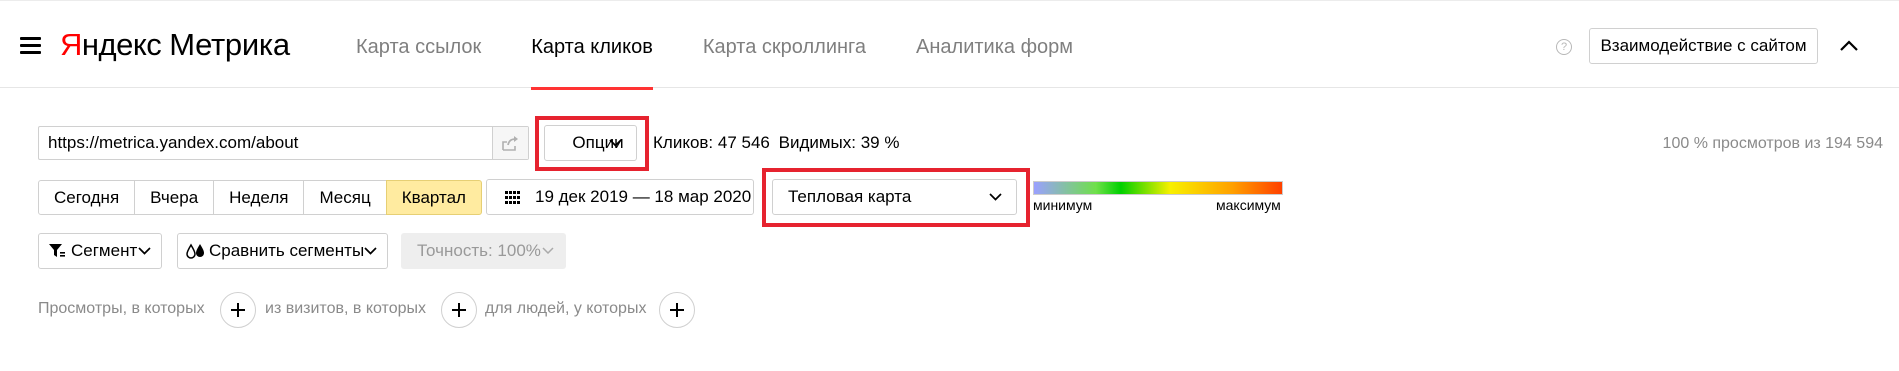  I want to click on logo: Яндекс Метрика, so click(175, 45).